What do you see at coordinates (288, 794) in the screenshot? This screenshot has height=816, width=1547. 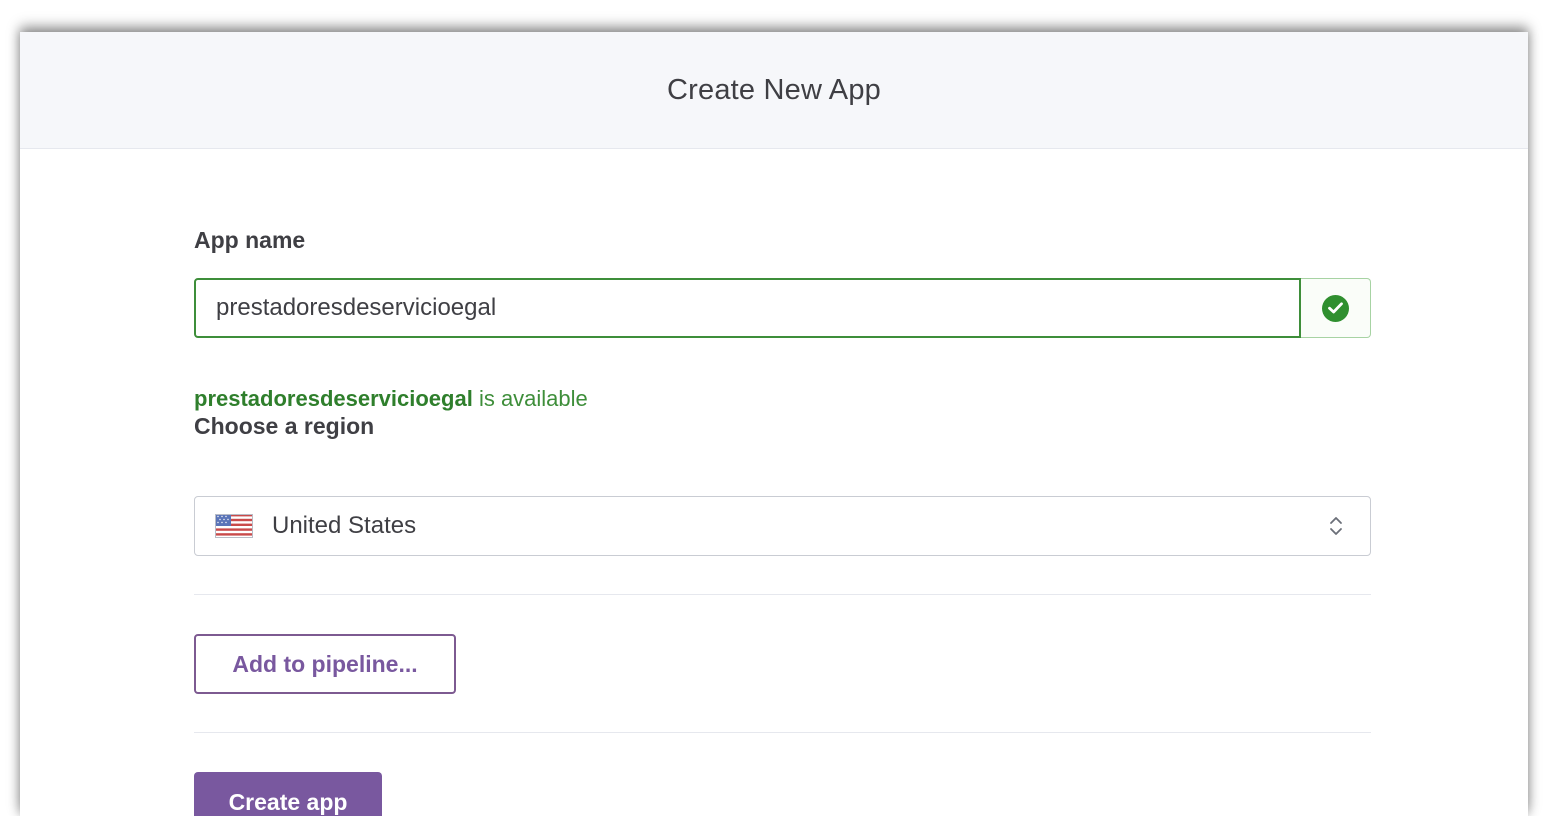 I see `create-app-button: Create app` at bounding box center [288, 794].